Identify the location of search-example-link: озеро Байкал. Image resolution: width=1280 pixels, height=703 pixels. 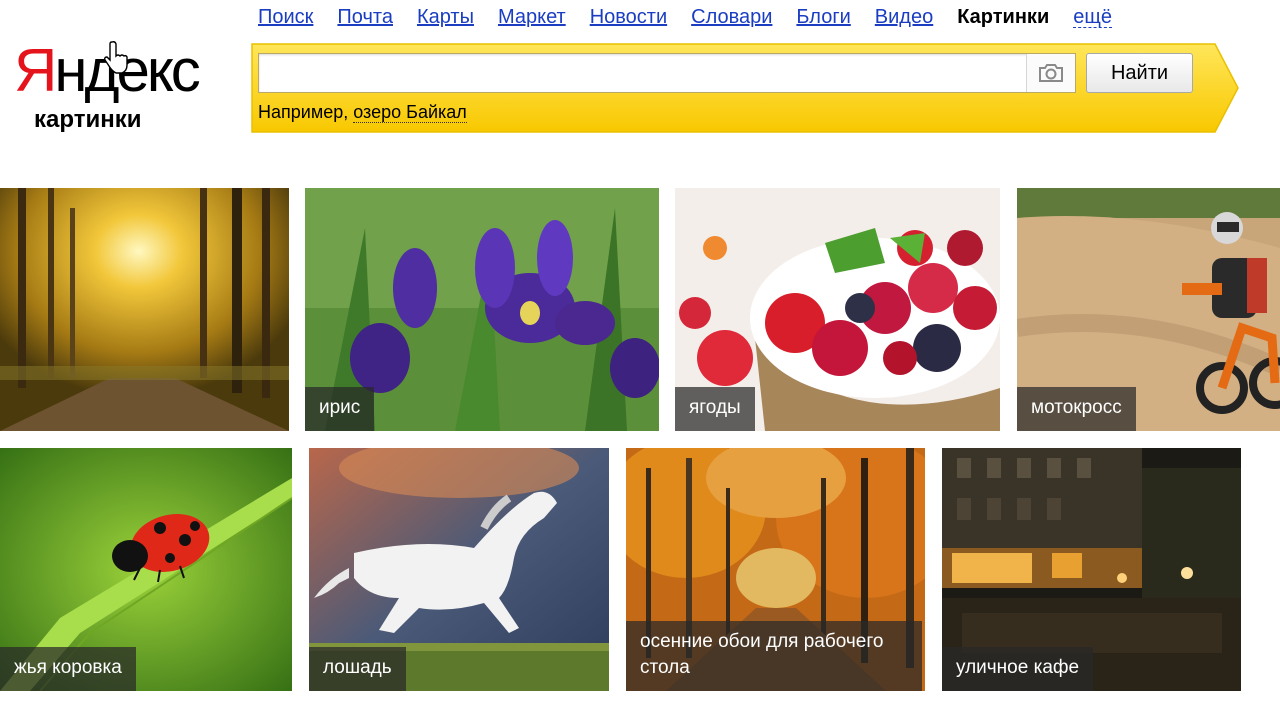
(410, 112).